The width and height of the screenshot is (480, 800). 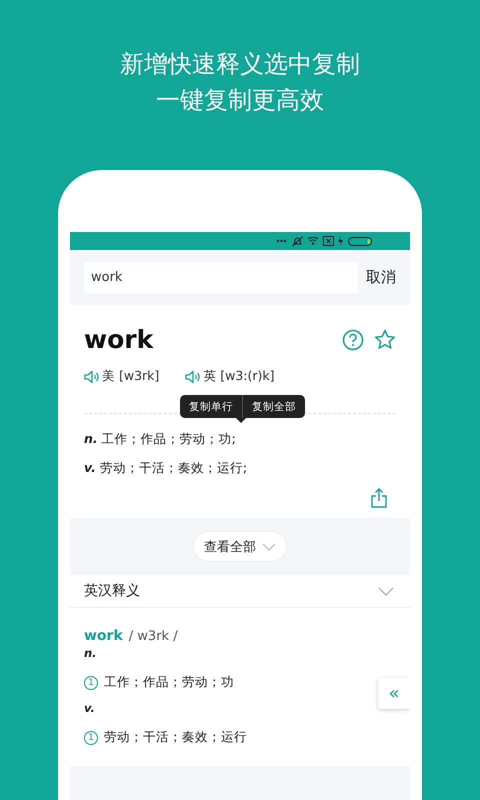 What do you see at coordinates (360, 241) in the screenshot?
I see `battery-icon` at bounding box center [360, 241].